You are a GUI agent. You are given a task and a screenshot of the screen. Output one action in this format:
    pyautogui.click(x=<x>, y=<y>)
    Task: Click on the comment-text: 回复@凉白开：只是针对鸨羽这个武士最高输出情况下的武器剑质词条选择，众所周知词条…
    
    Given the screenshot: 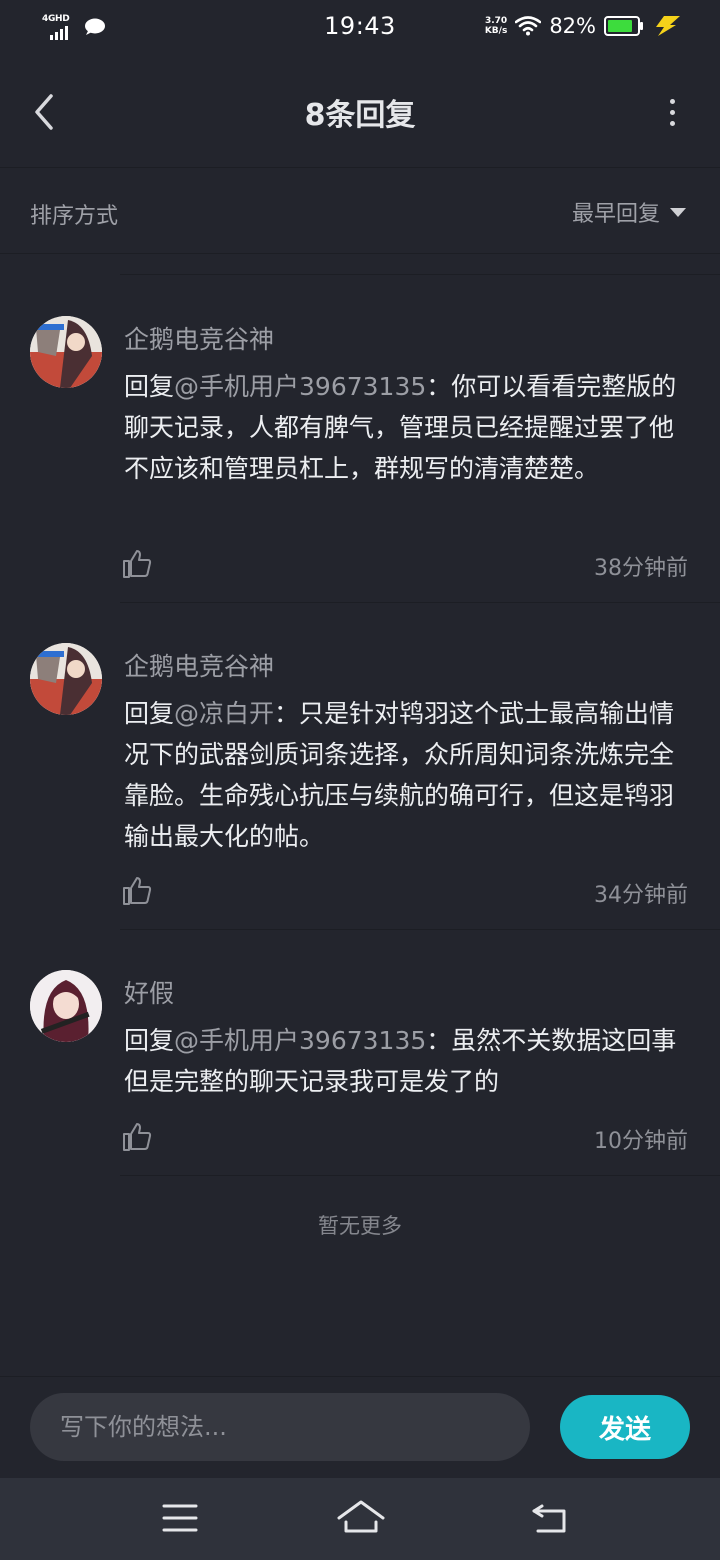 What is the action you would take?
    pyautogui.click(x=409, y=775)
    